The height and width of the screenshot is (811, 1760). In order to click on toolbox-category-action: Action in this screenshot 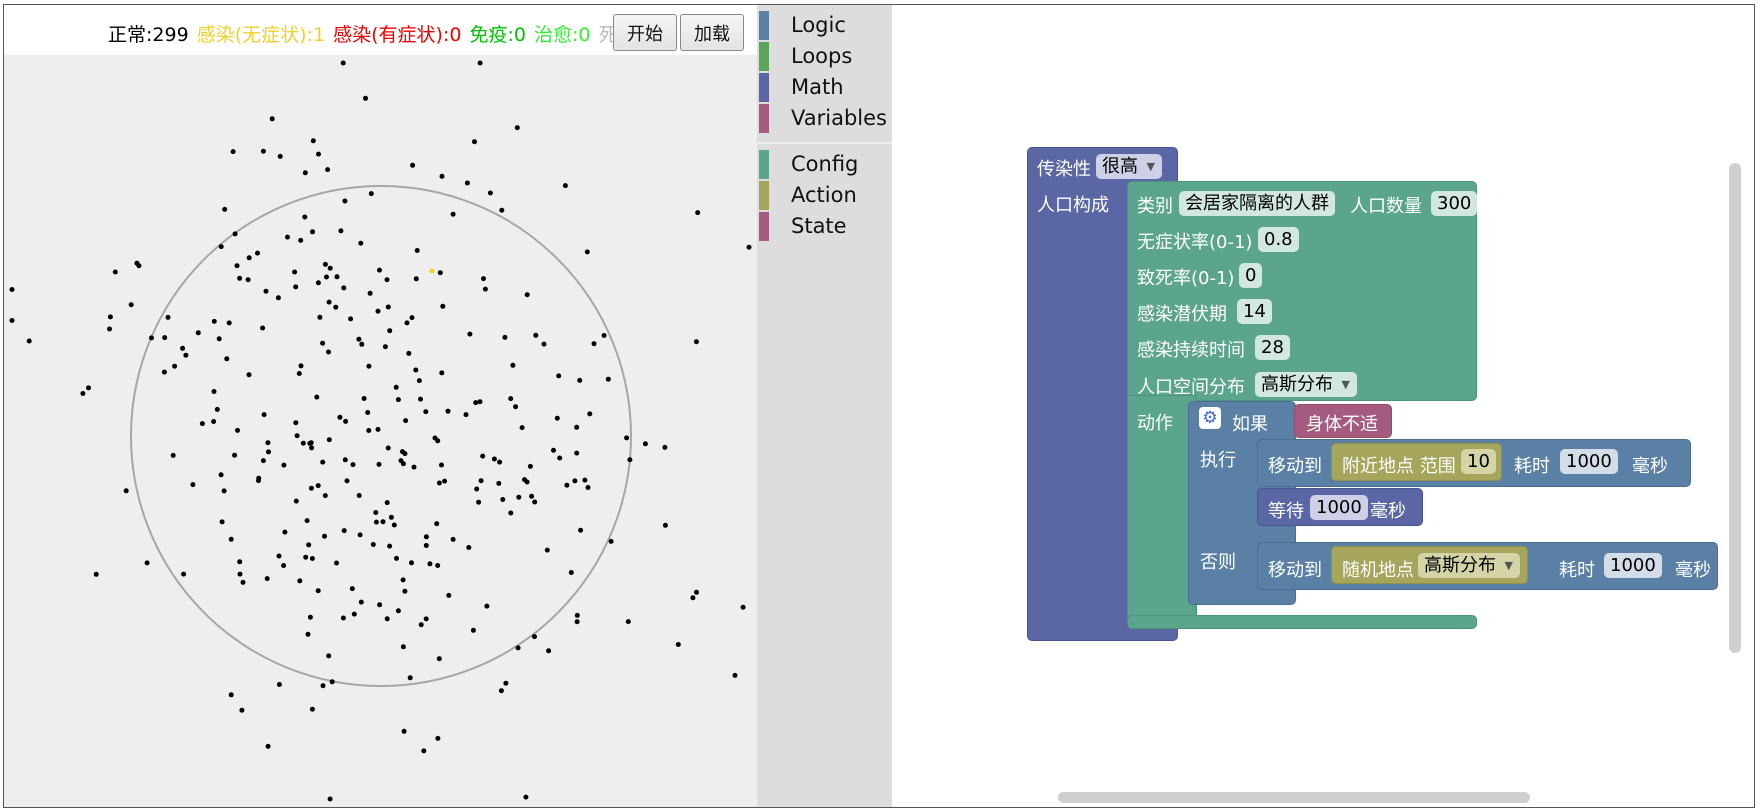, I will do `click(824, 195)`.